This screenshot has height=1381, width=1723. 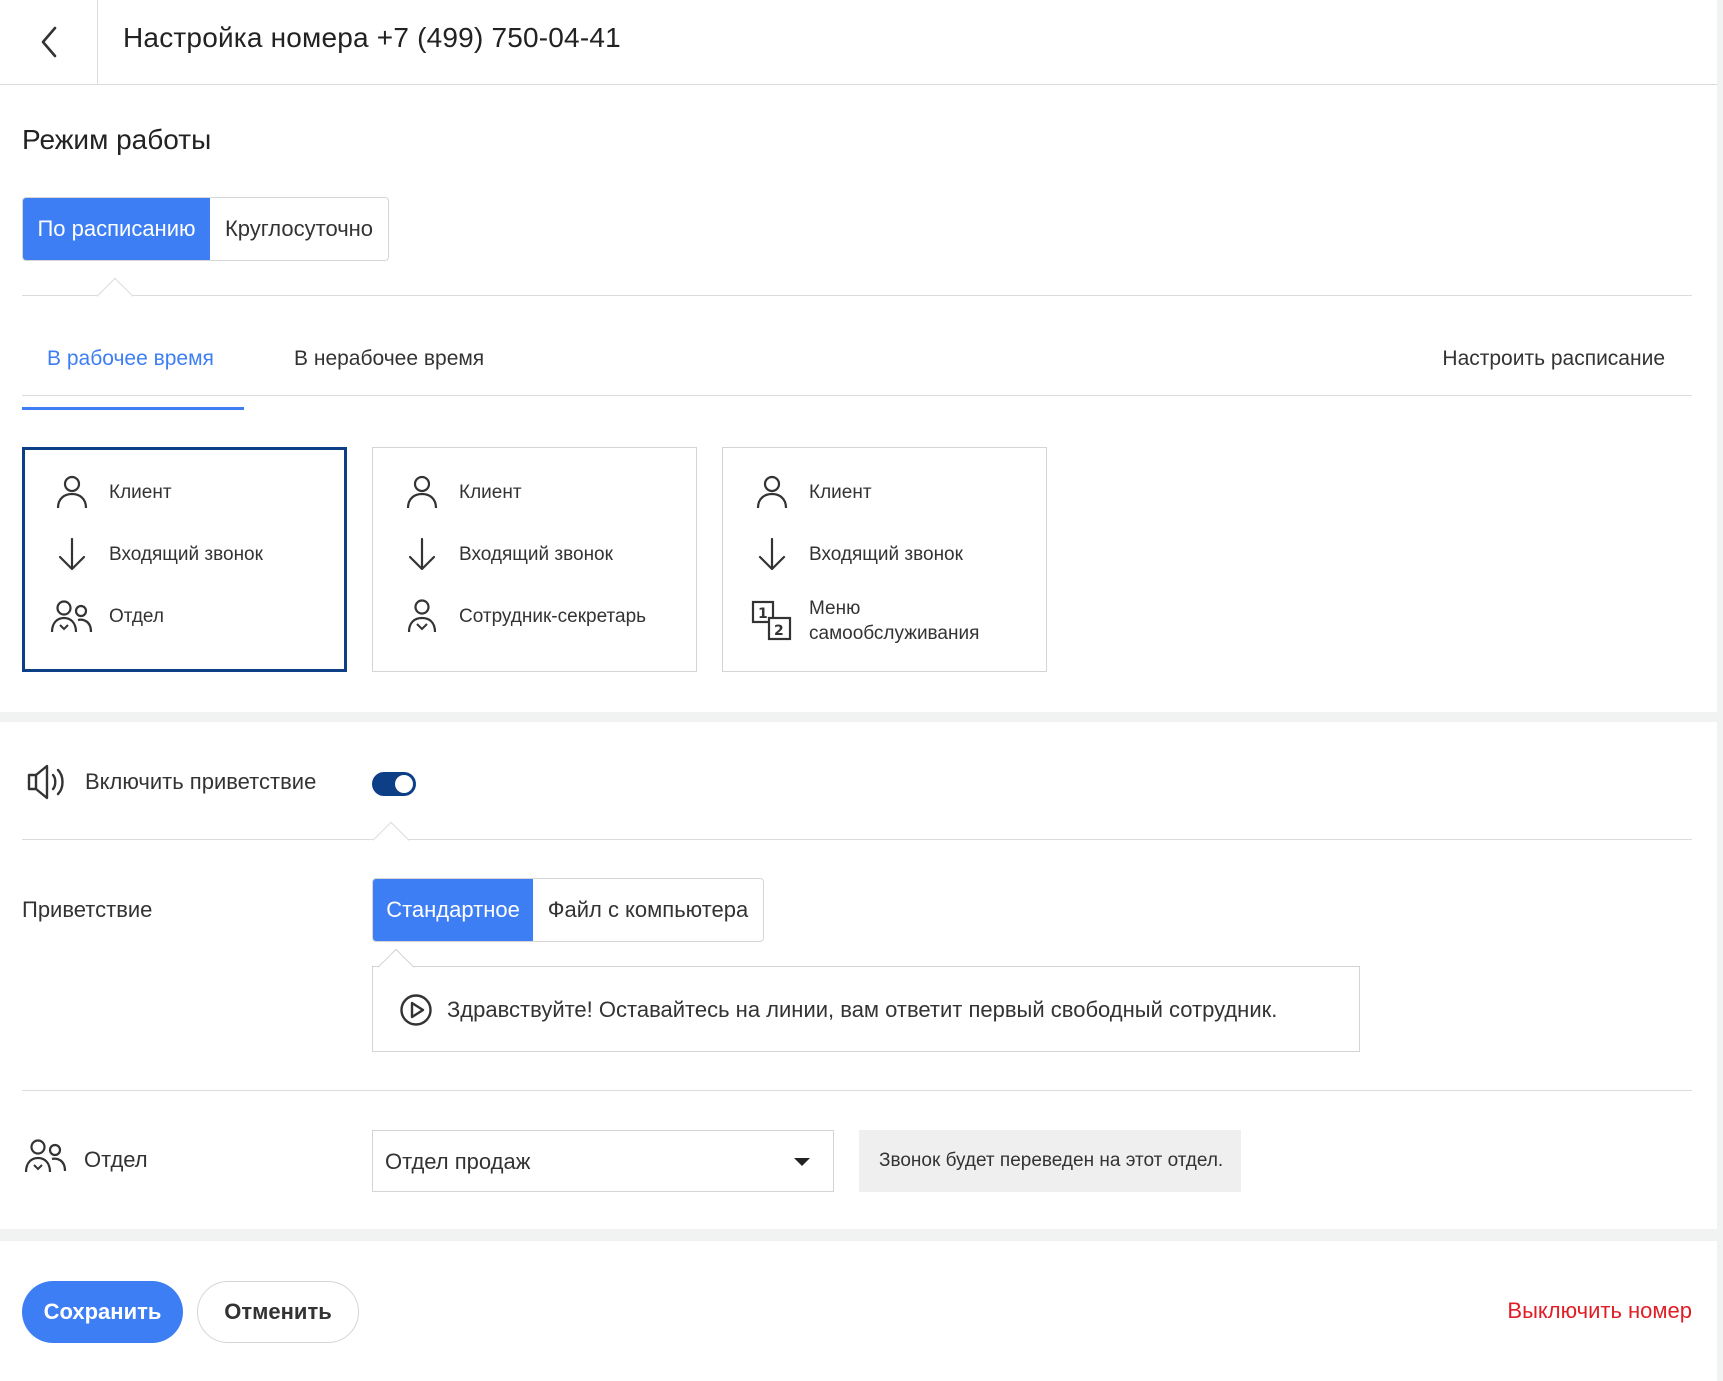 I want to click on mode-option-schedule: По расписанию, so click(x=116, y=229).